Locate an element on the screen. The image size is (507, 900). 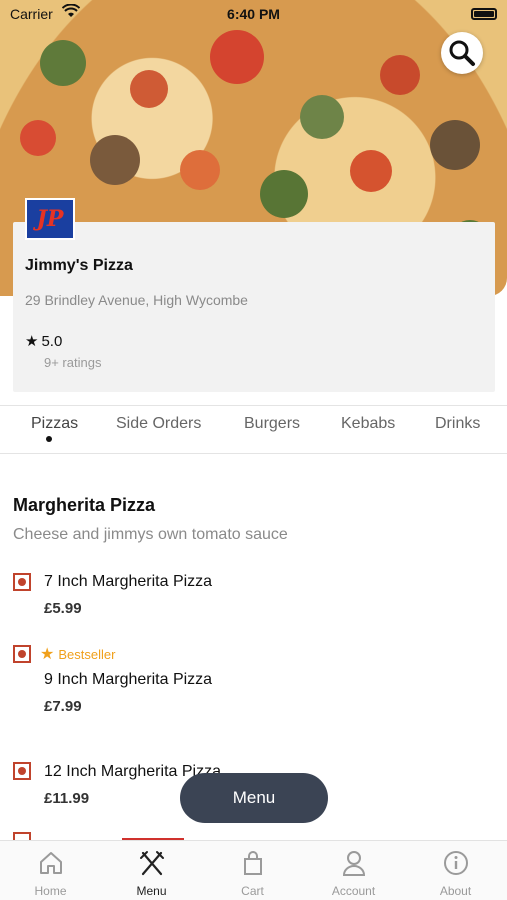
menu-item-price: £11.99 is located at coordinates (67, 798).